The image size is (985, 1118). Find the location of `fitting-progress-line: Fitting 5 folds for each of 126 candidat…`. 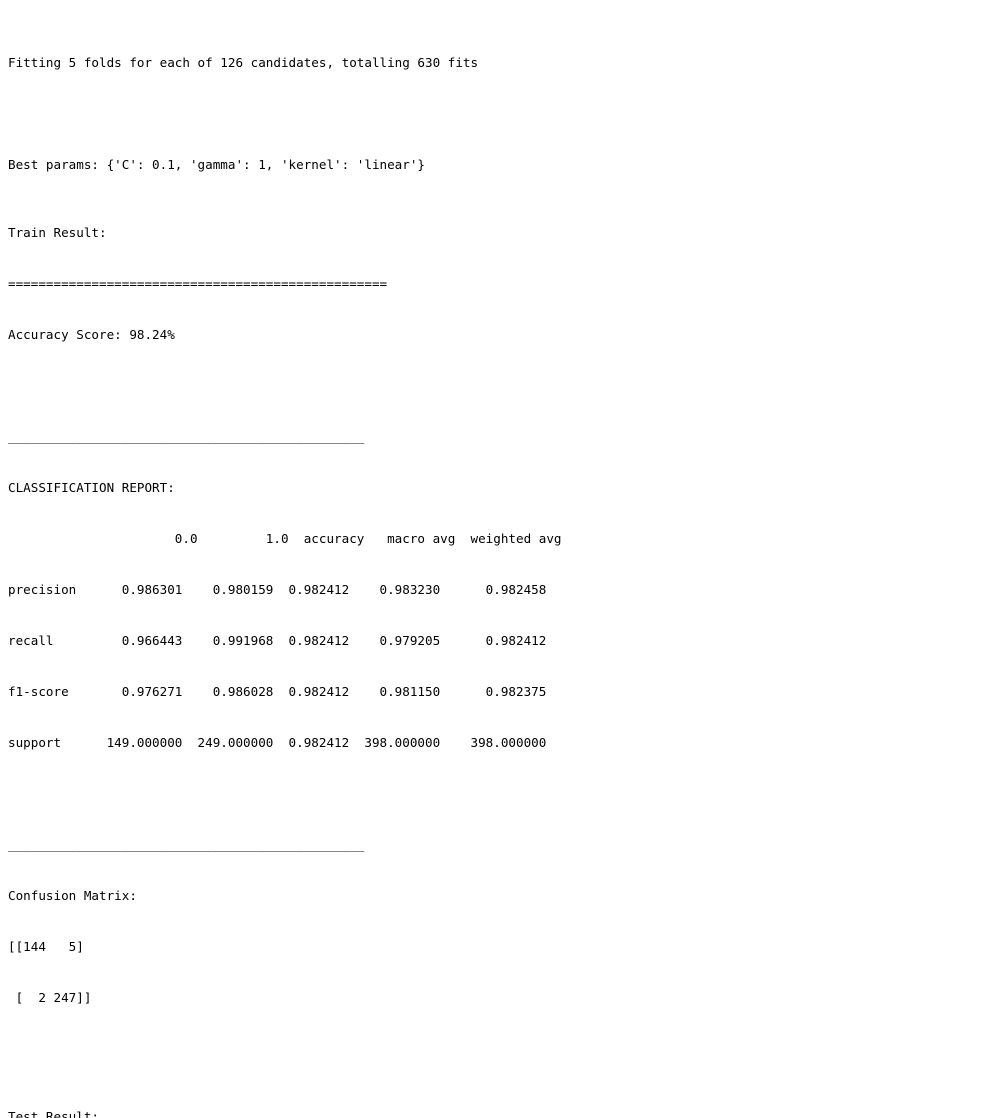

fitting-progress-line: Fitting 5 folds for each of 126 candidat… is located at coordinates (243, 62).